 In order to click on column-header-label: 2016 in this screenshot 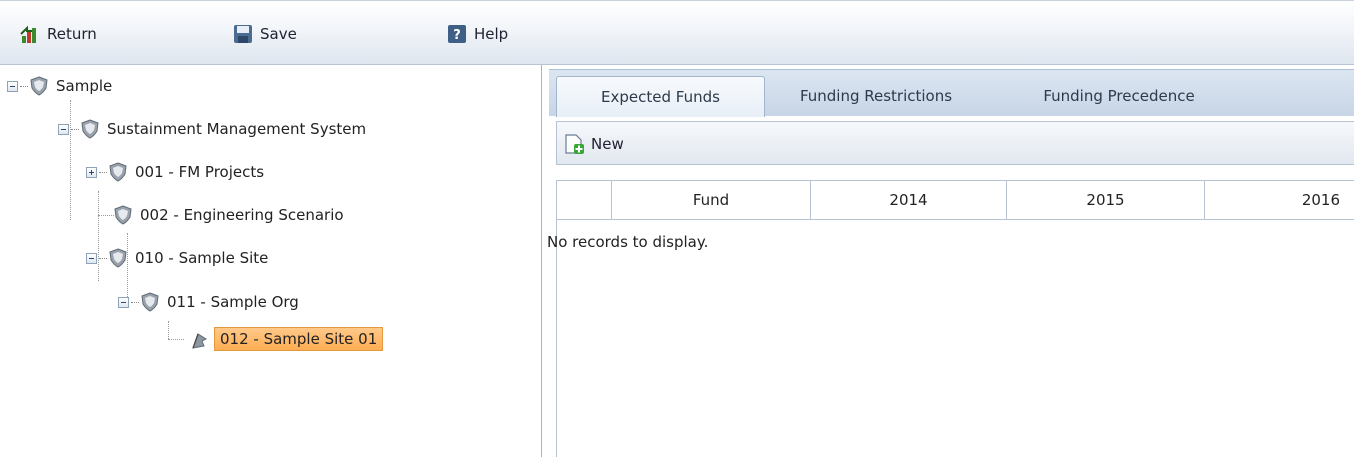, I will do `click(1320, 200)`.